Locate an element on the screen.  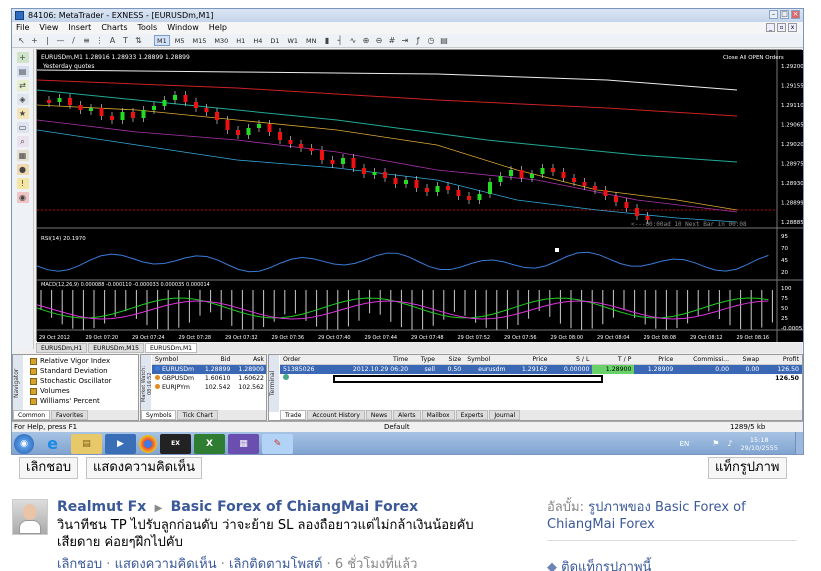
navigator-tab-favorites: Favorites is located at coordinates (70, 415).